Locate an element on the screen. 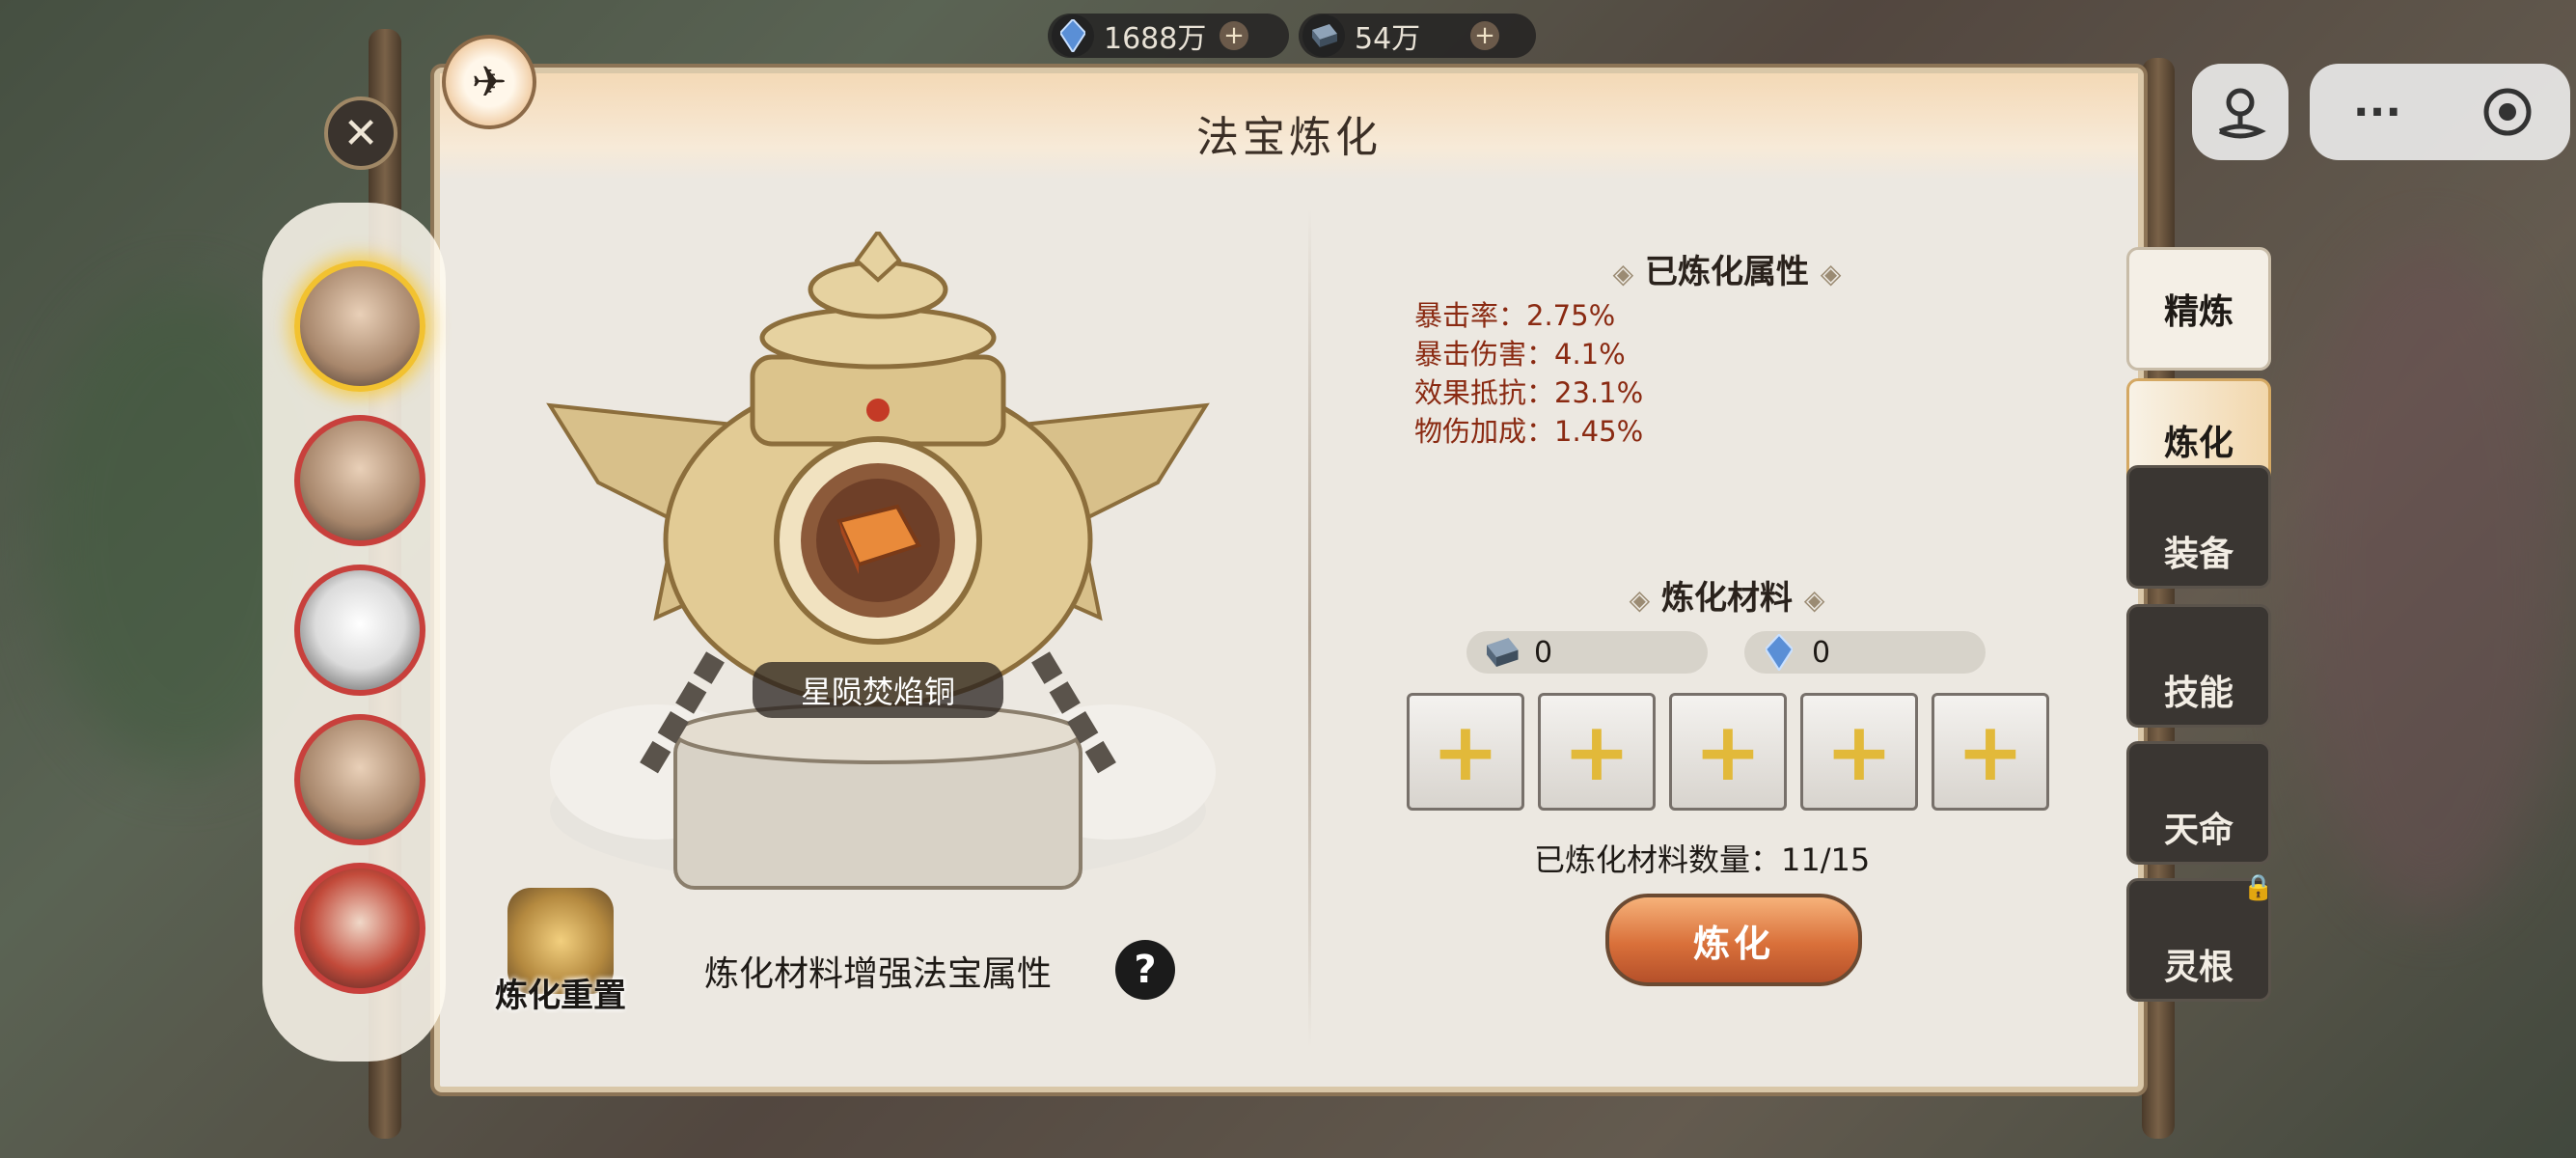 This screenshot has width=2576, height=1158. refine-reset-button: 炼化重置 is located at coordinates (560, 952).